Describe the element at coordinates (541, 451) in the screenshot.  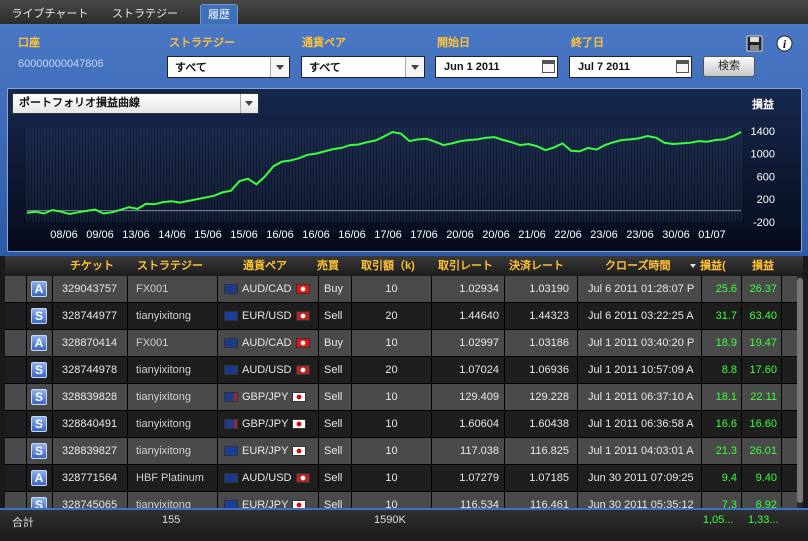
I see `close-rate-cell: 116.825` at that location.